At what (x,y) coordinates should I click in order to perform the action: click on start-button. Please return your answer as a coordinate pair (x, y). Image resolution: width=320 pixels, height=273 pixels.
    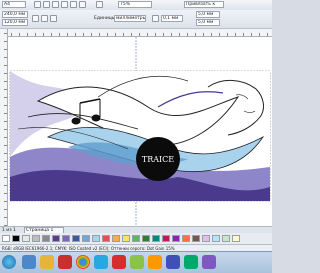
    Looking at the image, I should click on (9, 262).